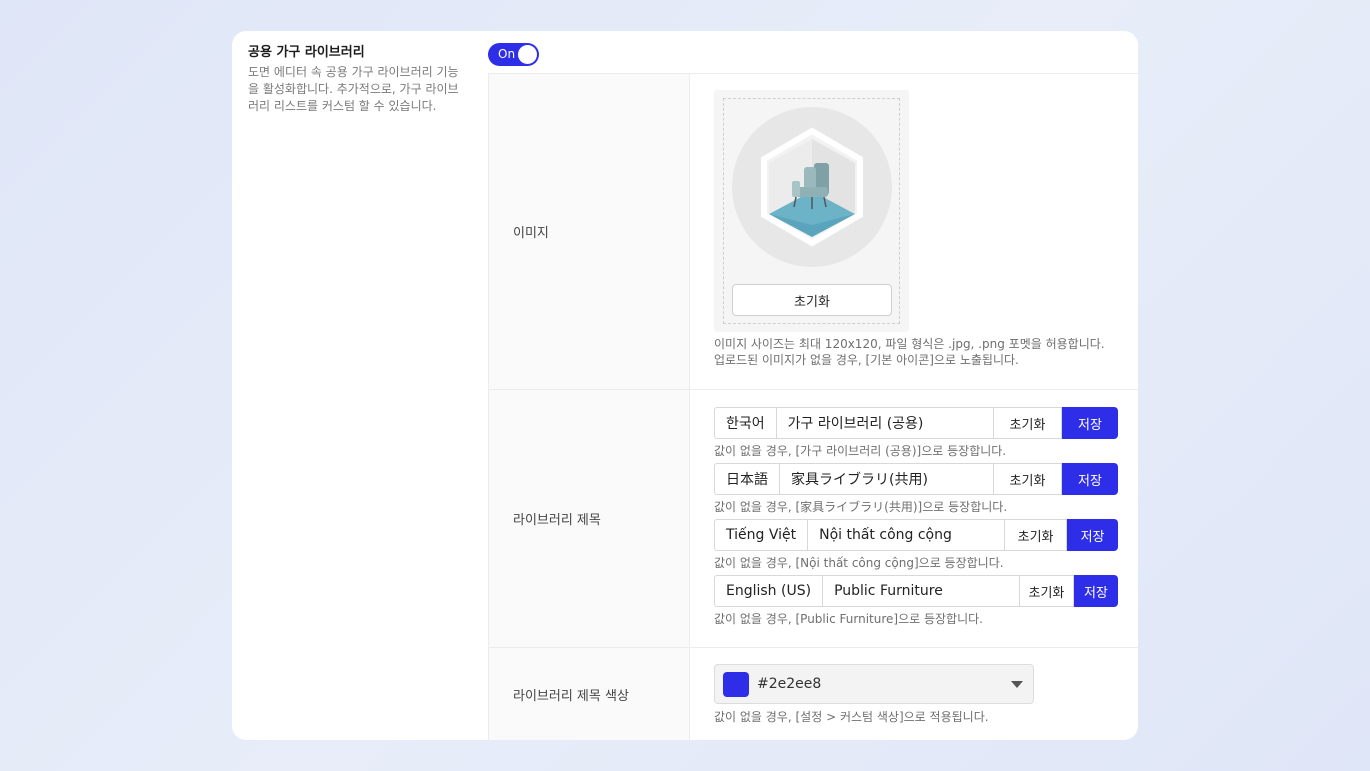  Describe the element at coordinates (1092, 535) in the screenshot. I see `save-button-vi: 저장` at that location.